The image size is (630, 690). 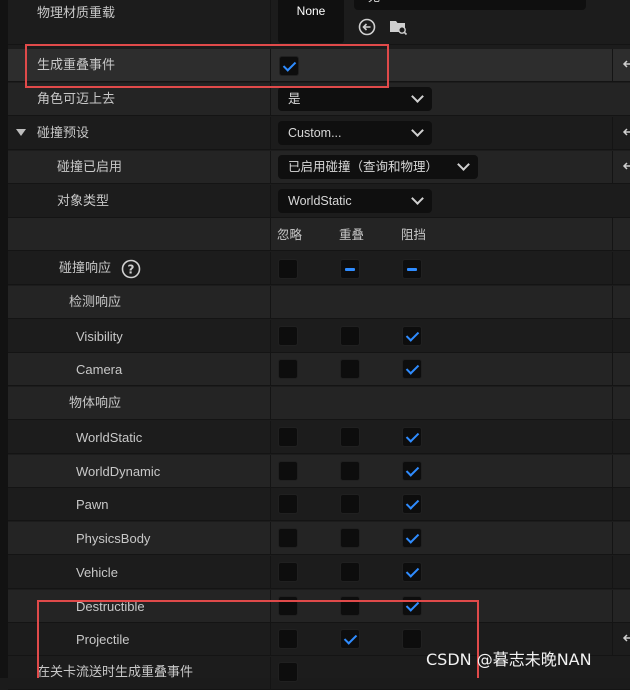 I want to click on browse-folder-icon, so click(x=398, y=27).